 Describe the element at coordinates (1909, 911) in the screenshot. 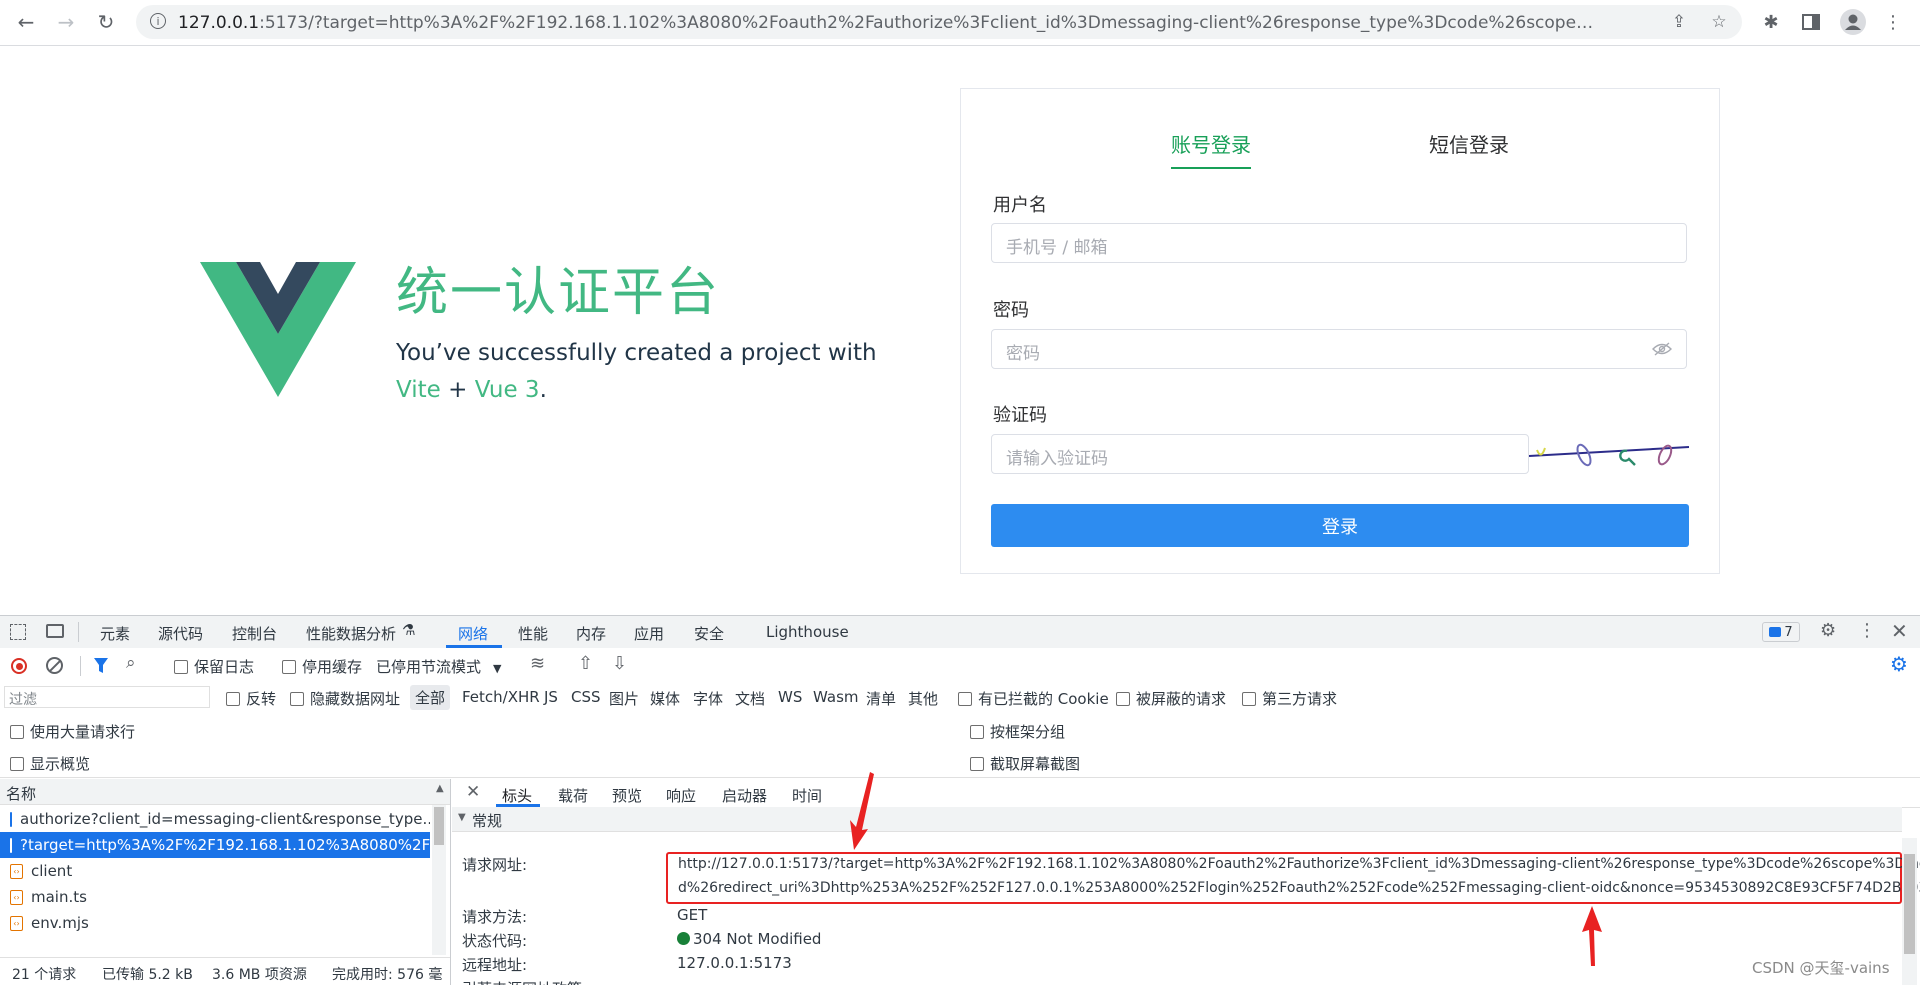

I see `details-scrollbar` at that location.